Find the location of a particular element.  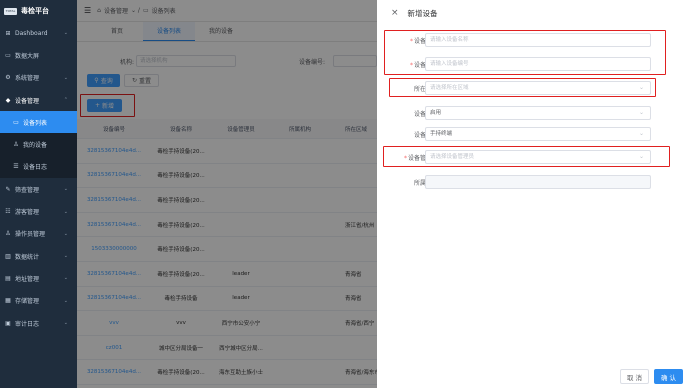

sidebar-item-label: 数据统计 is located at coordinates (27, 257).